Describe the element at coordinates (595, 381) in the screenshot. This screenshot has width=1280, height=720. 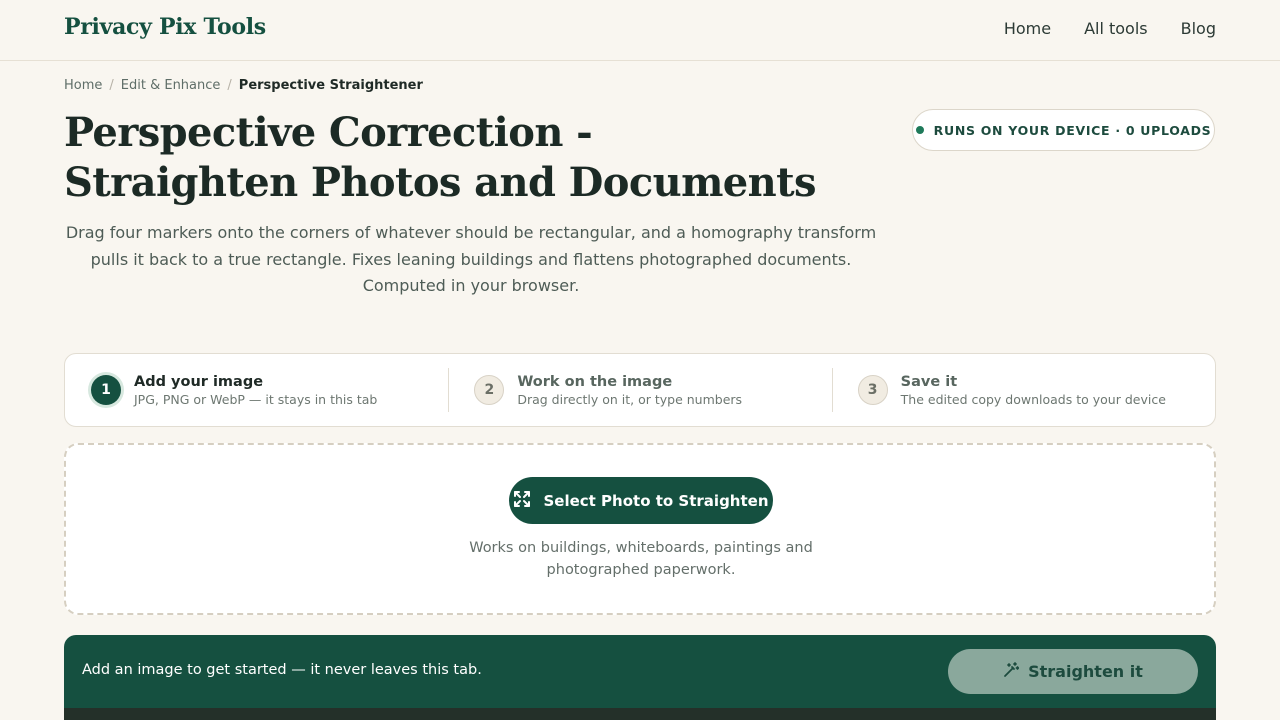
I see `step-title: Work on the image` at that location.